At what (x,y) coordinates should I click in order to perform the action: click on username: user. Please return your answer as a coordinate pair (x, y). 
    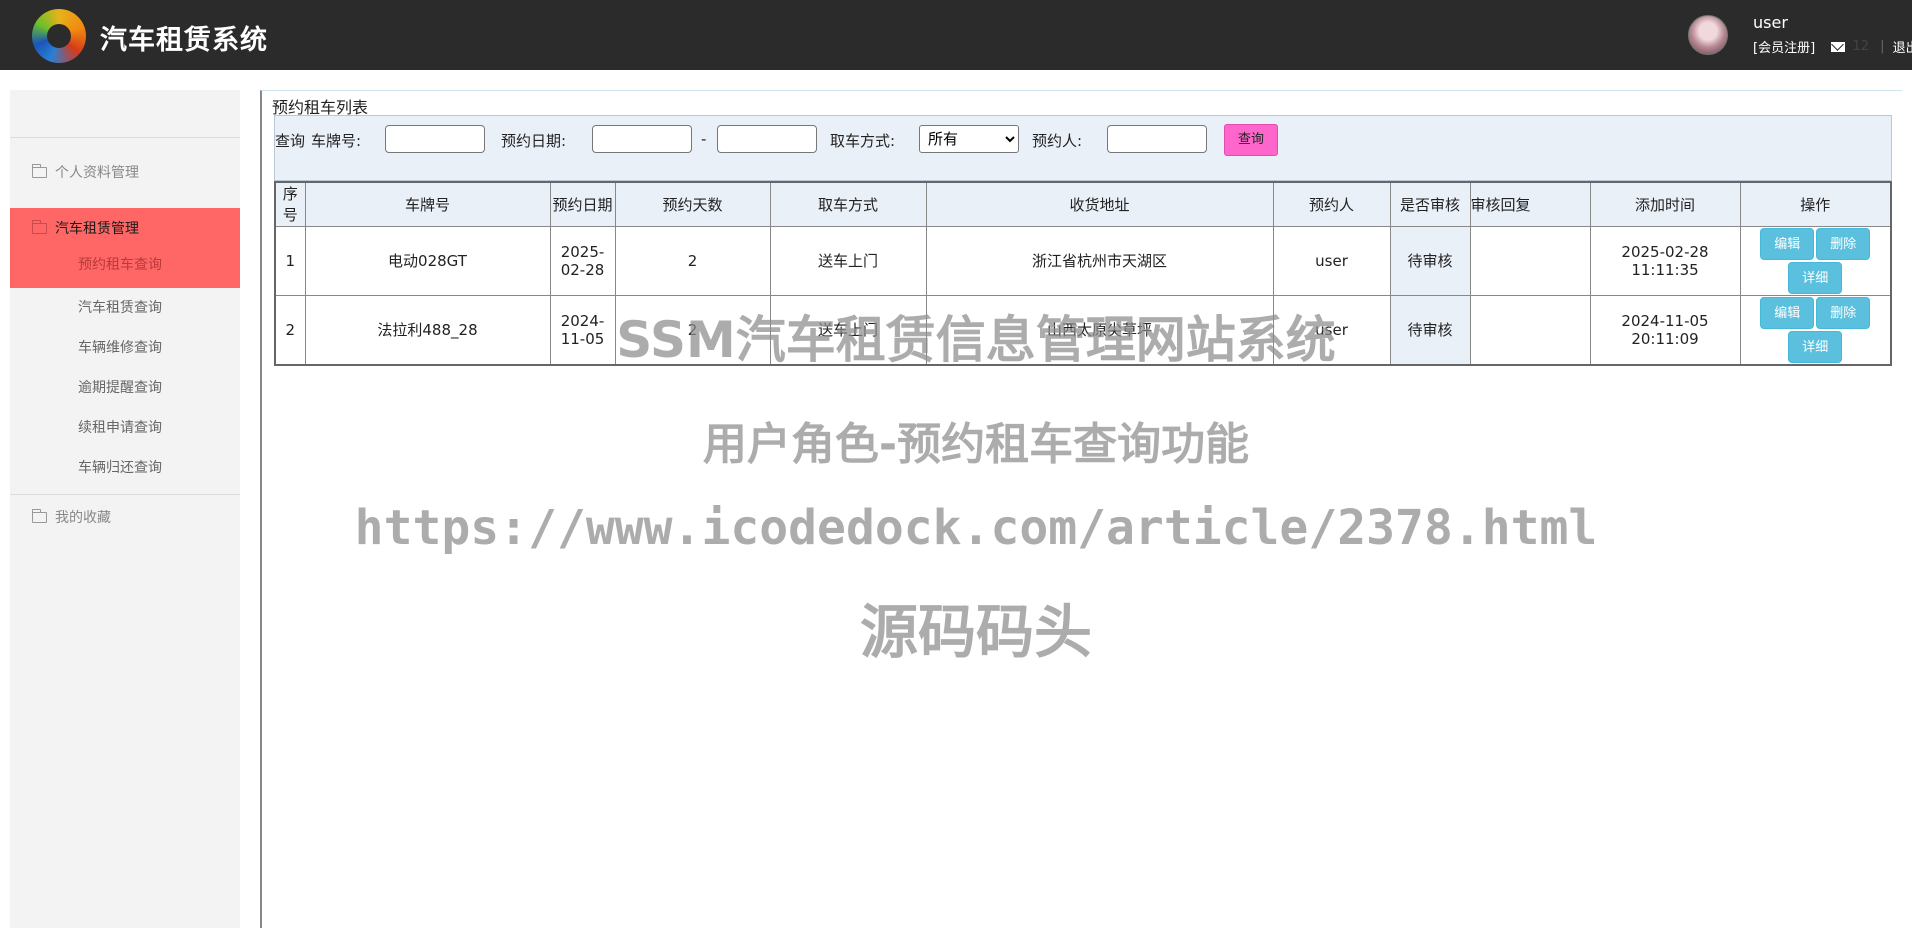
    Looking at the image, I should click on (1770, 22).